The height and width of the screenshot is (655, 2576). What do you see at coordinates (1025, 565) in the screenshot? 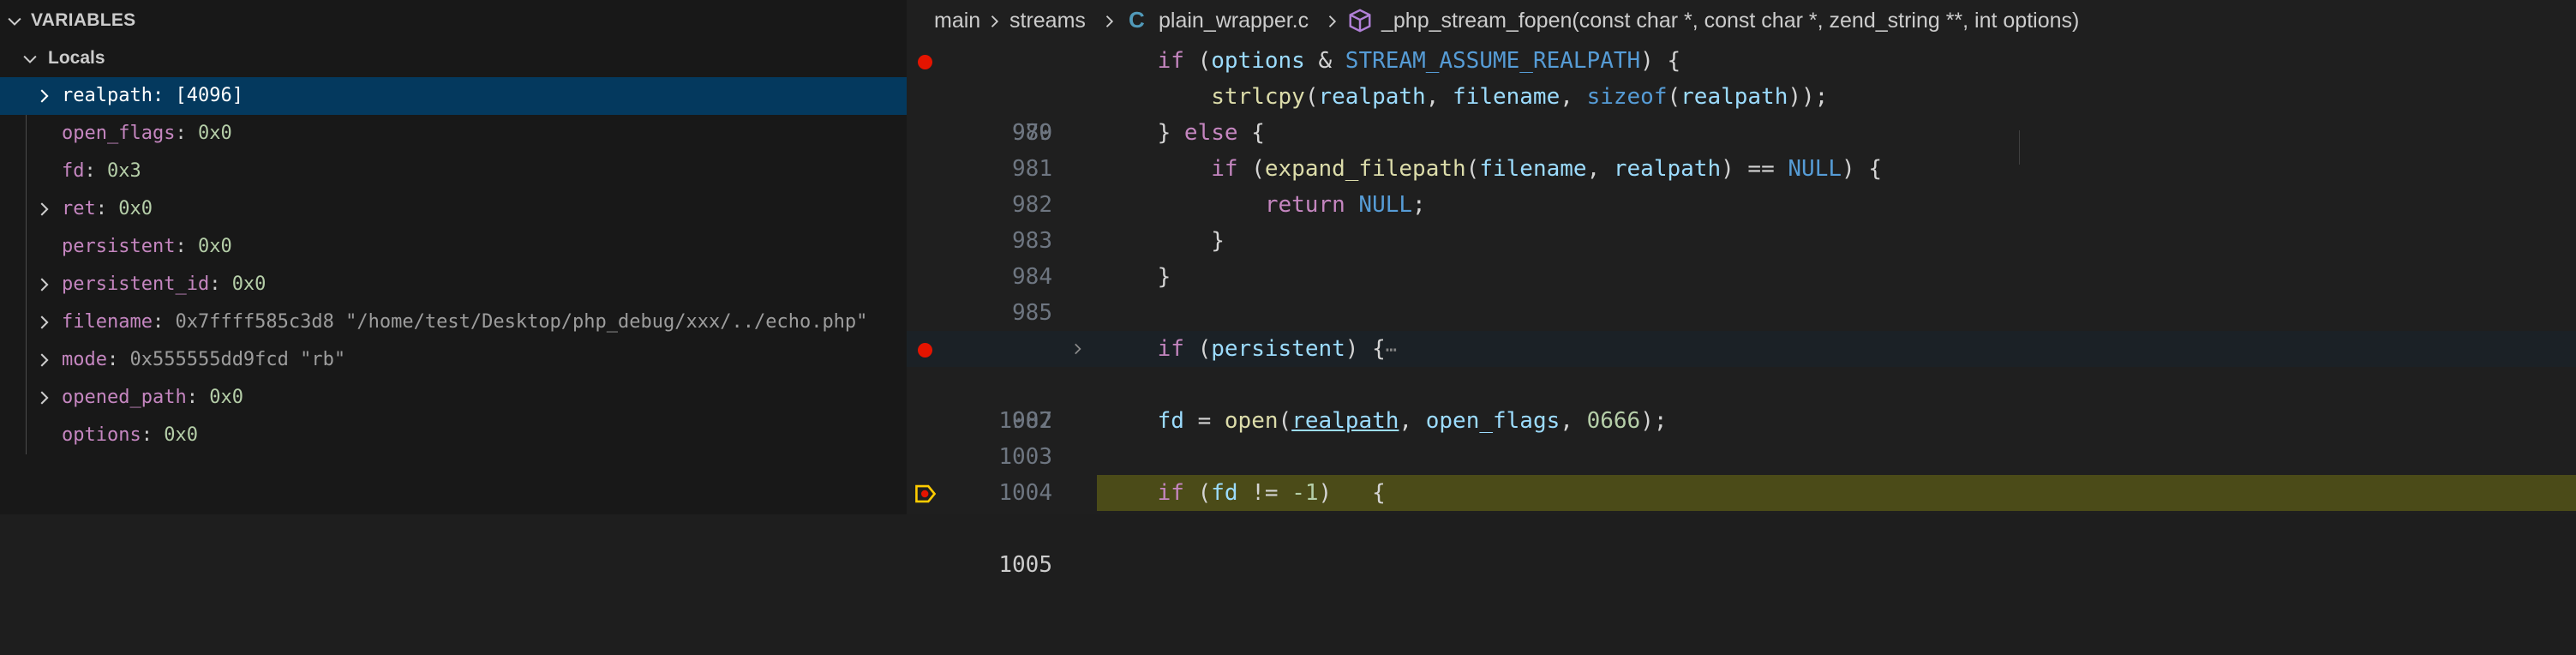
I see `line-number: 1005` at bounding box center [1025, 565].